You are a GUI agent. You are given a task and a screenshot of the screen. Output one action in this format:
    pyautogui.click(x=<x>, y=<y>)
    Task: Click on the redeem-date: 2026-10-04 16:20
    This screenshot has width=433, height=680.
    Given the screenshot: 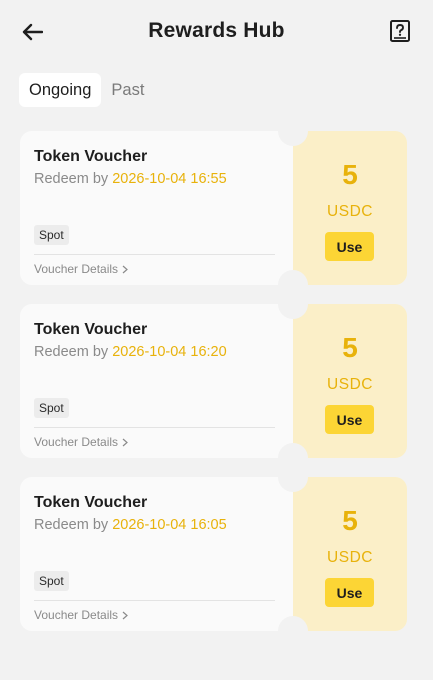 What is the action you would take?
    pyautogui.click(x=169, y=352)
    